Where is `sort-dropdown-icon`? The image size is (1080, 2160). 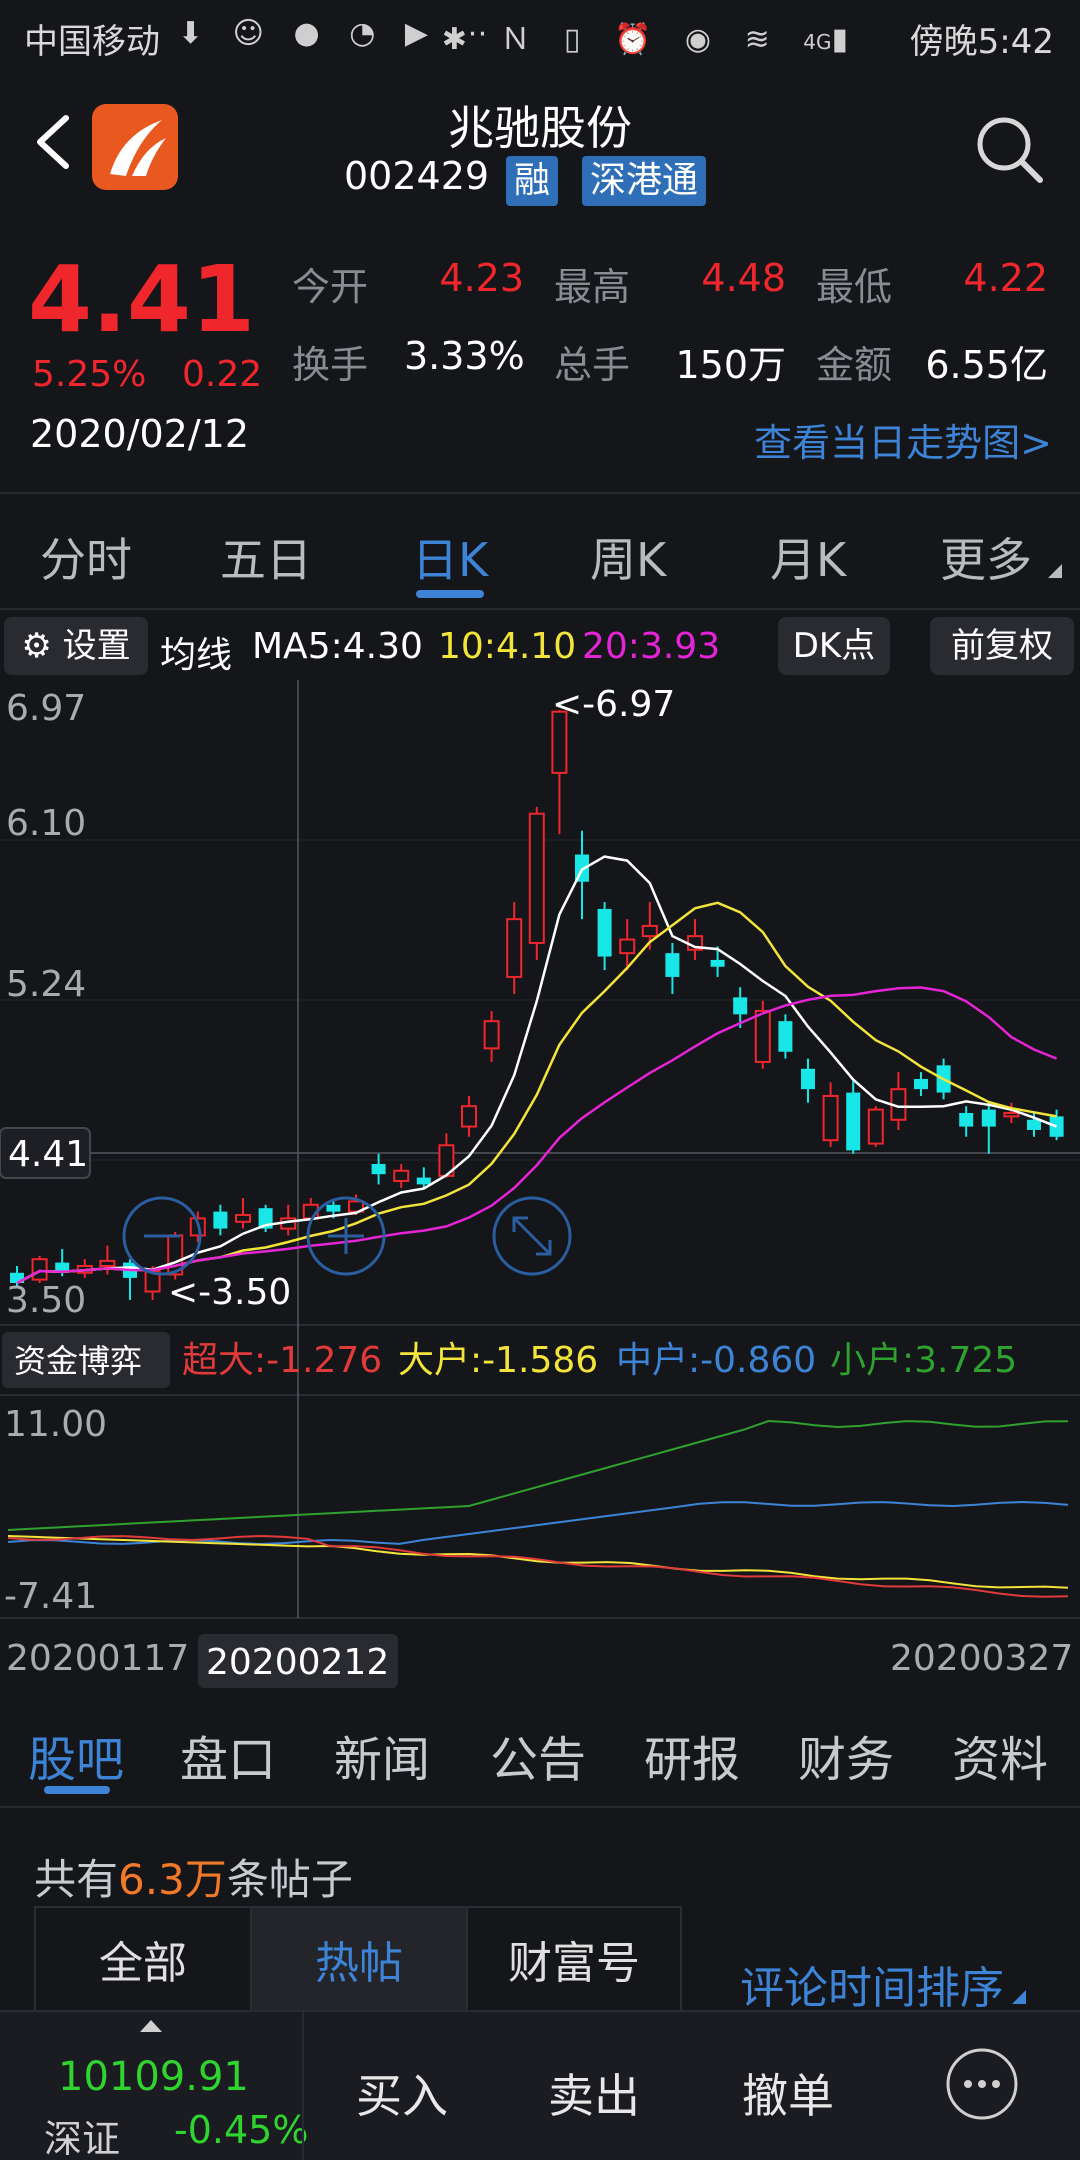 sort-dropdown-icon is located at coordinates (1019, 1997).